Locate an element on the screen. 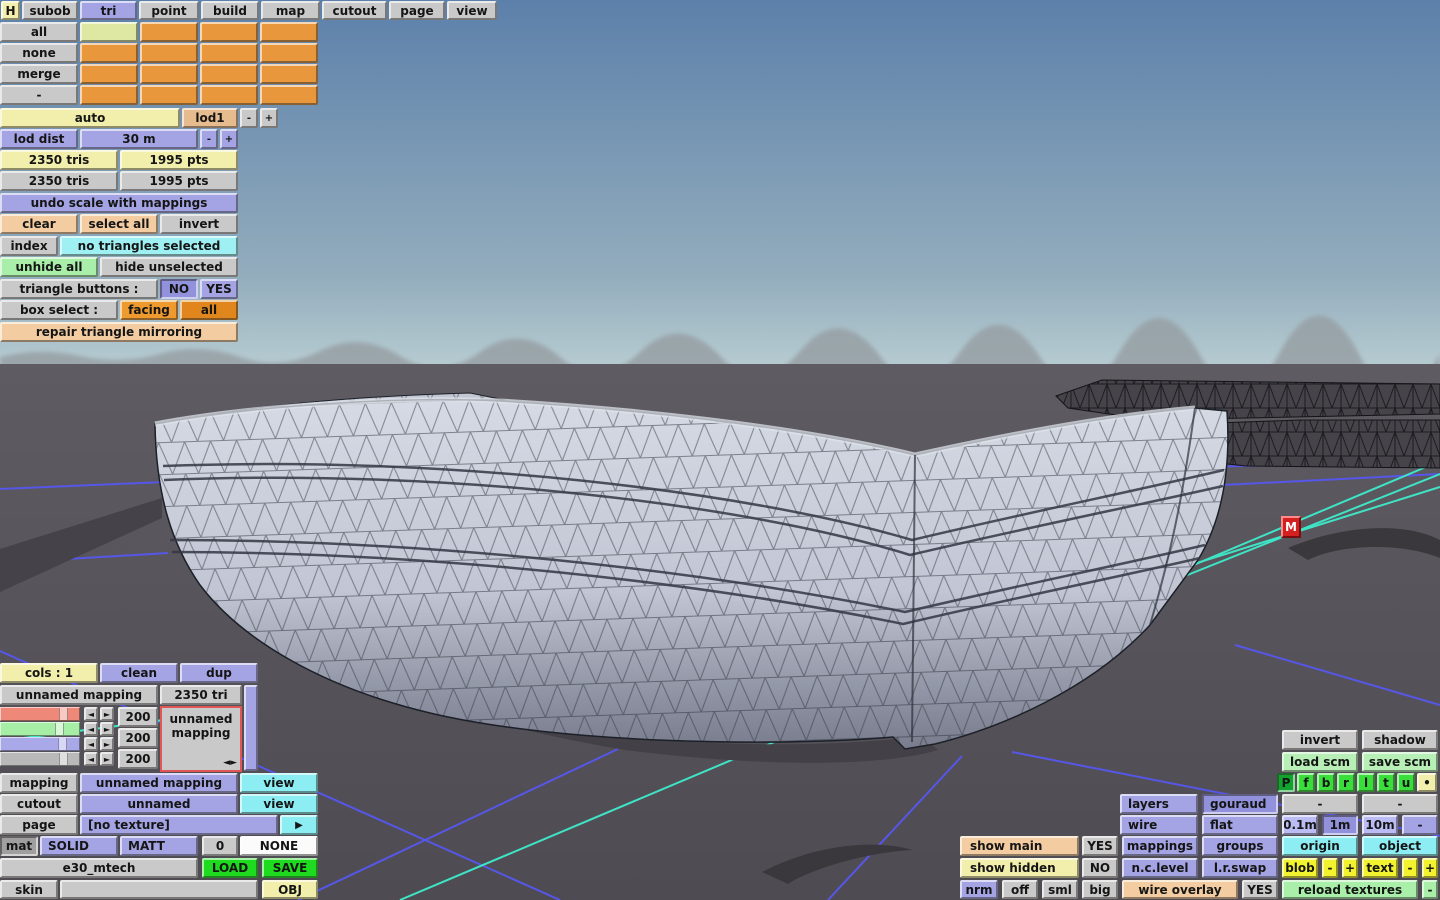 This screenshot has width=1440, height=900. shadow-button: shadow is located at coordinates (1400, 740).